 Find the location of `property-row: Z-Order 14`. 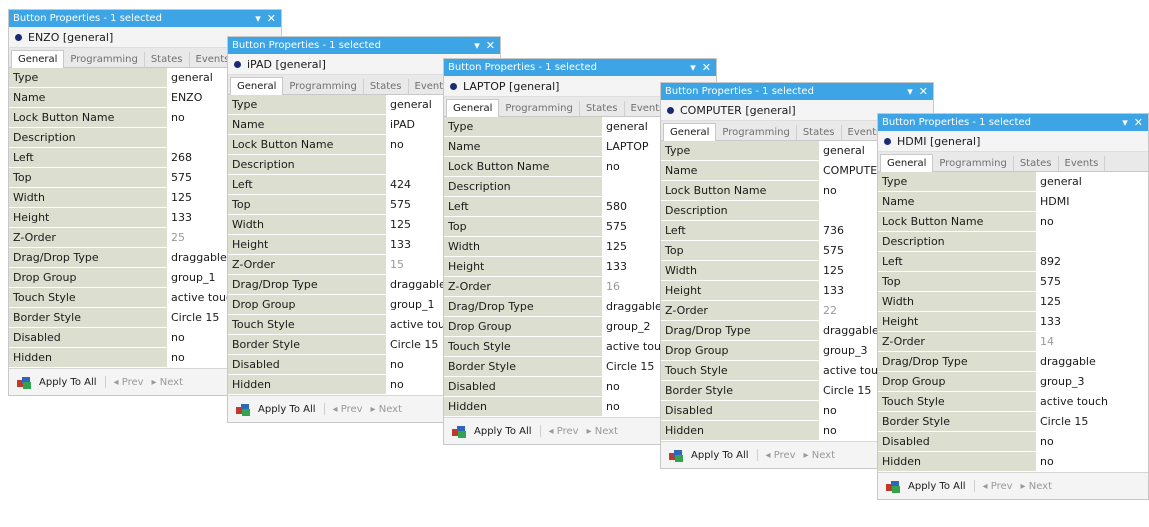

property-row: Z-Order 14 is located at coordinates (1013, 341).